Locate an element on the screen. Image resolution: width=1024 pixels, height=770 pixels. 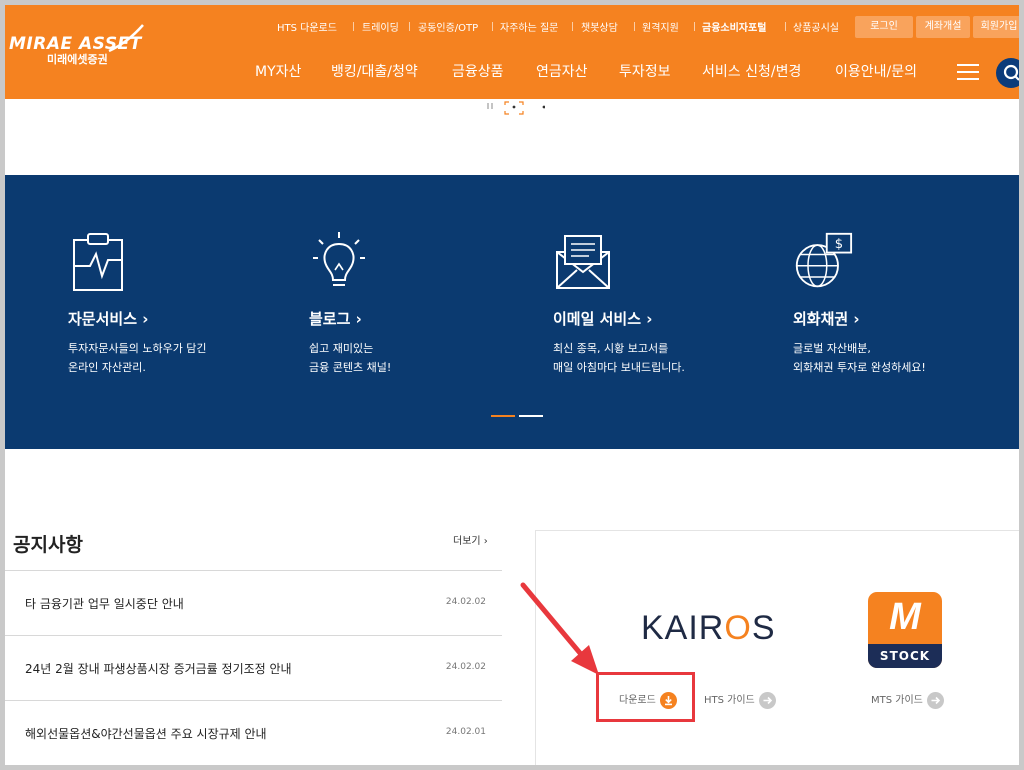
notice-title: 공지사항 is located at coordinates (48, 545).